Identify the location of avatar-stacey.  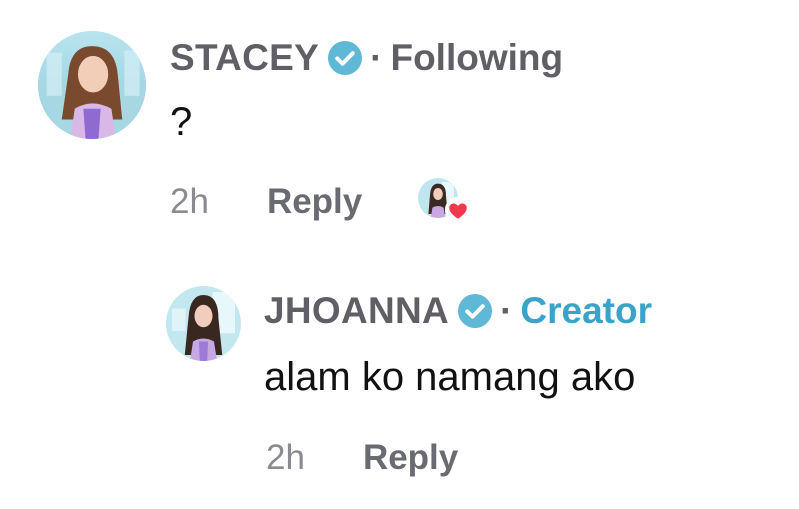
(92, 85).